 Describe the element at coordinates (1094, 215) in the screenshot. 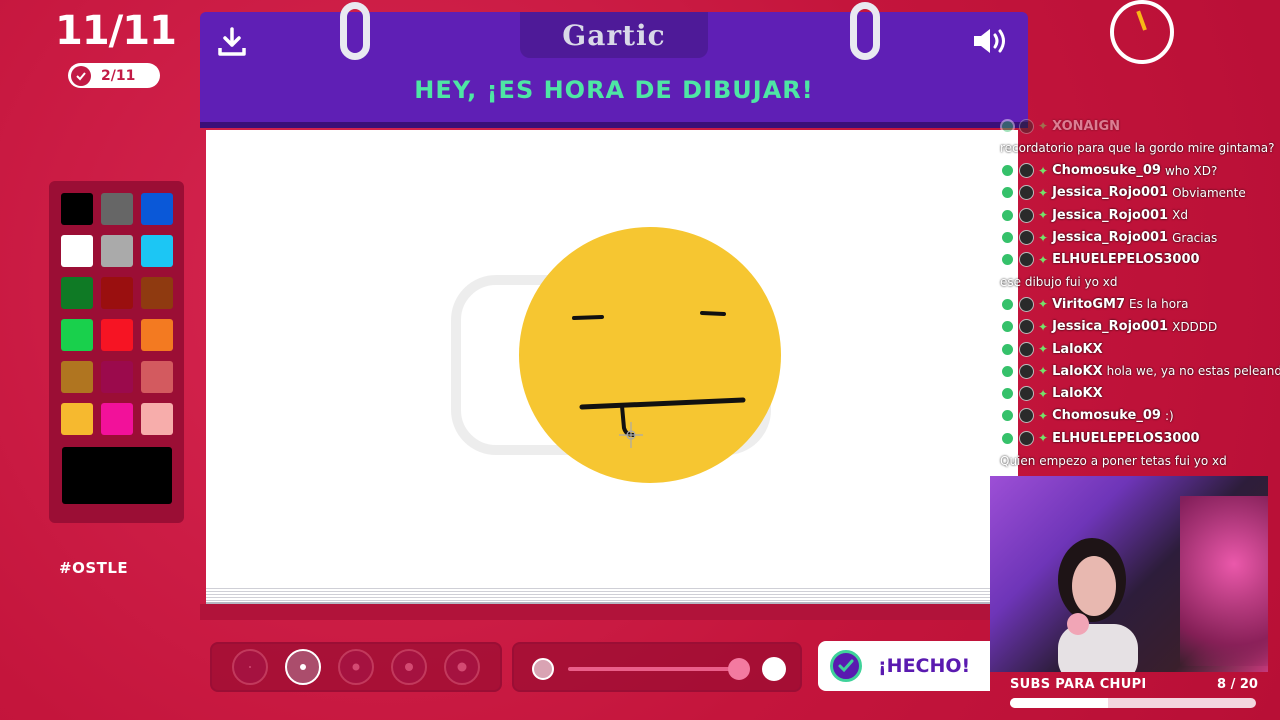

I see `chat-message: ✦ Jessica_Rojo001 Xd` at that location.